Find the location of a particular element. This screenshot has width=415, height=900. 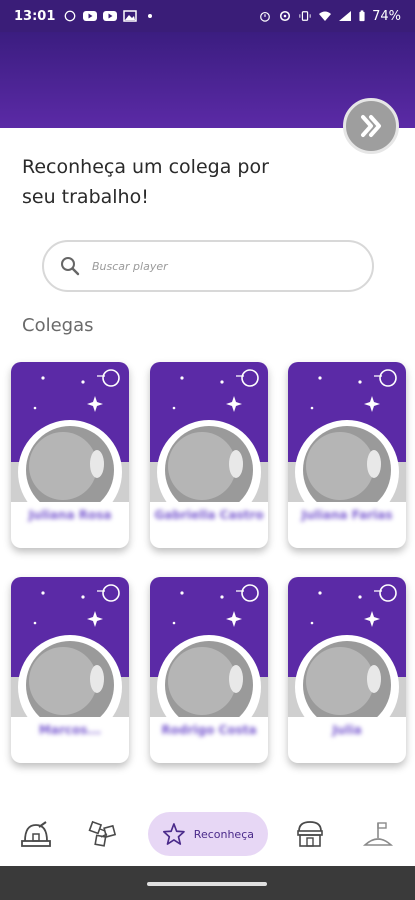

page-title-line-2: seu trabalho! is located at coordinates (85, 197).